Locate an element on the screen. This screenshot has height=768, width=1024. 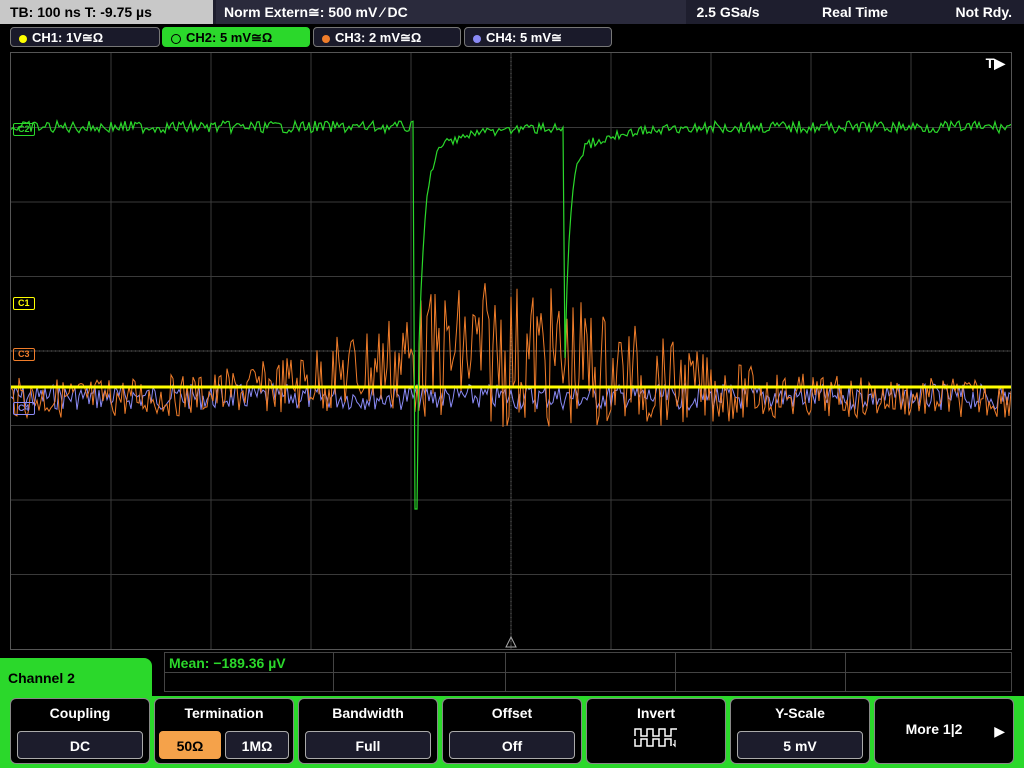
offset-title: Offset is located at coordinates (512, 713).